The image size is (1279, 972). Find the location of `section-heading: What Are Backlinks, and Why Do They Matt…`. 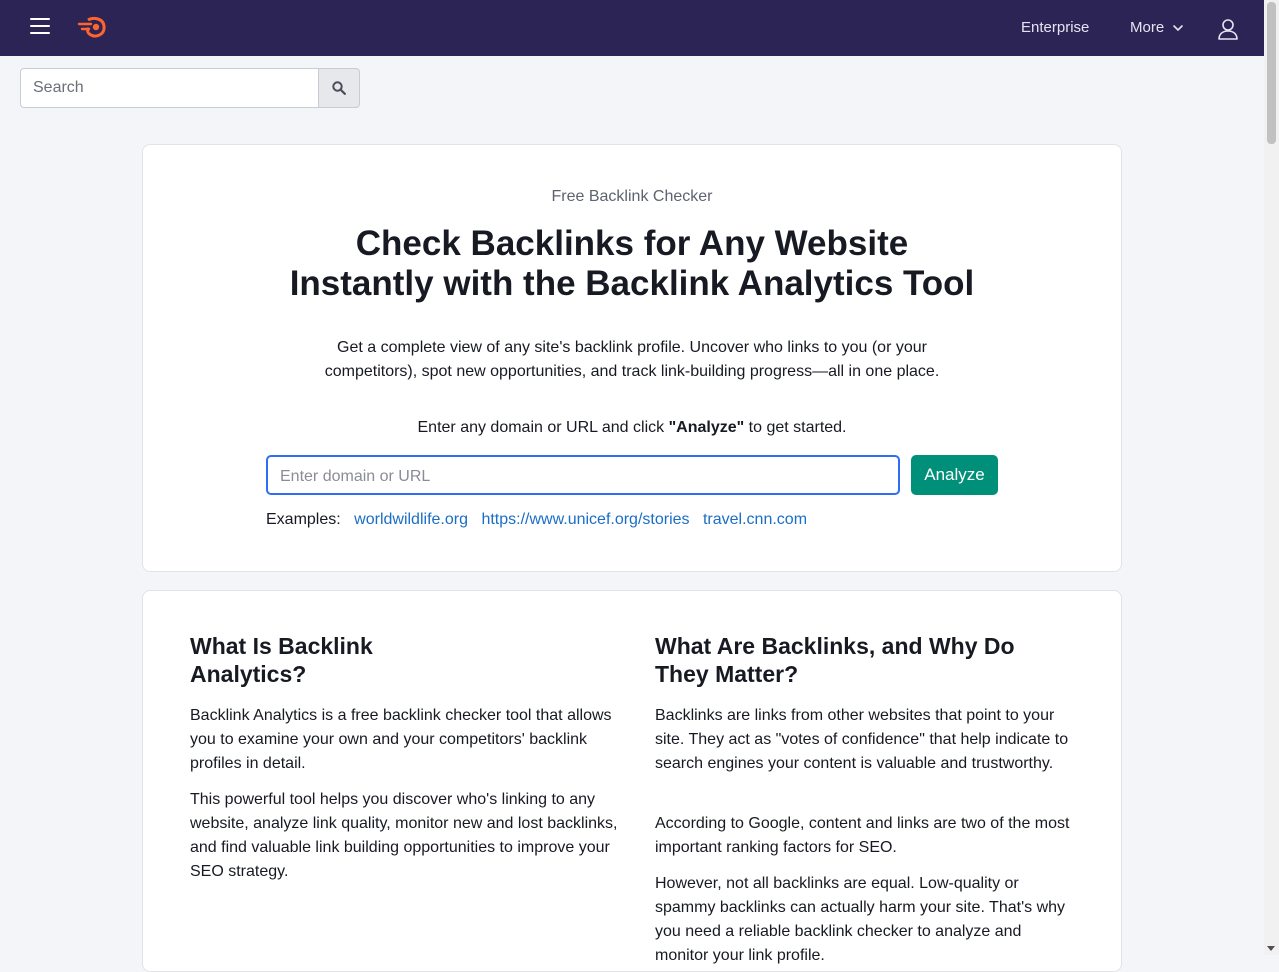

section-heading: What Are Backlinks, and Why Do They Matt… is located at coordinates (835, 660).